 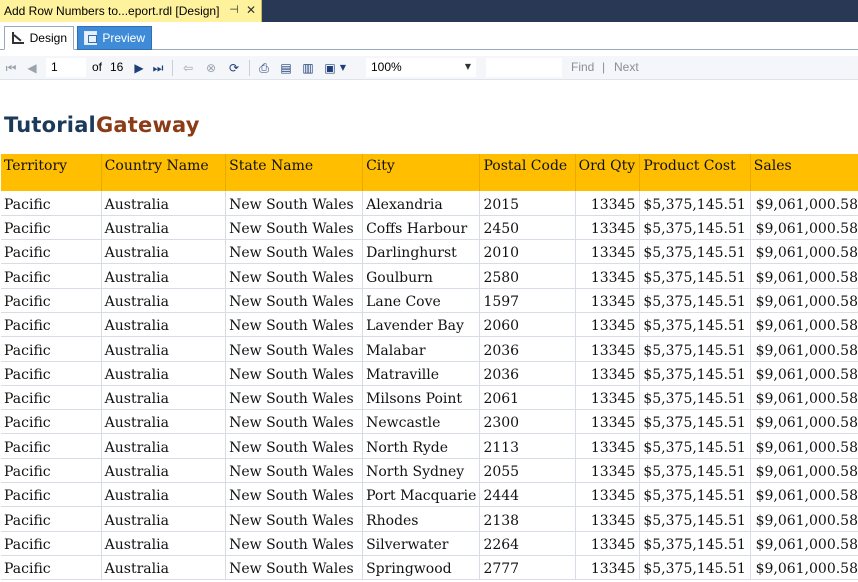 What do you see at coordinates (172, 68) in the screenshot?
I see `toolbar-separator` at bounding box center [172, 68].